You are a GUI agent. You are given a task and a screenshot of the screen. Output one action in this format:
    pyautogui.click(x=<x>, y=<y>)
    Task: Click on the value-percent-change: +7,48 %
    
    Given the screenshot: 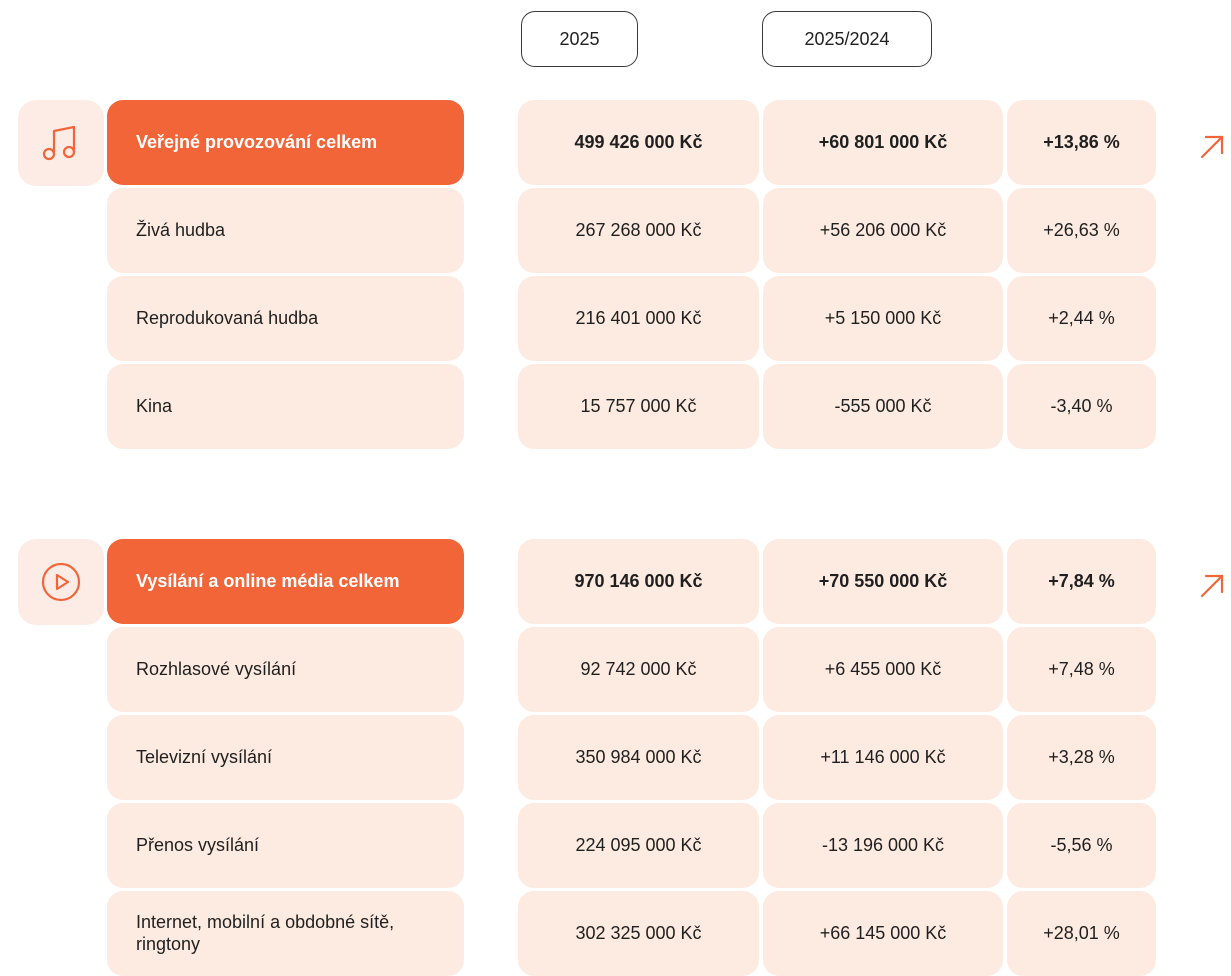 What is the action you would take?
    pyautogui.click(x=1081, y=669)
    